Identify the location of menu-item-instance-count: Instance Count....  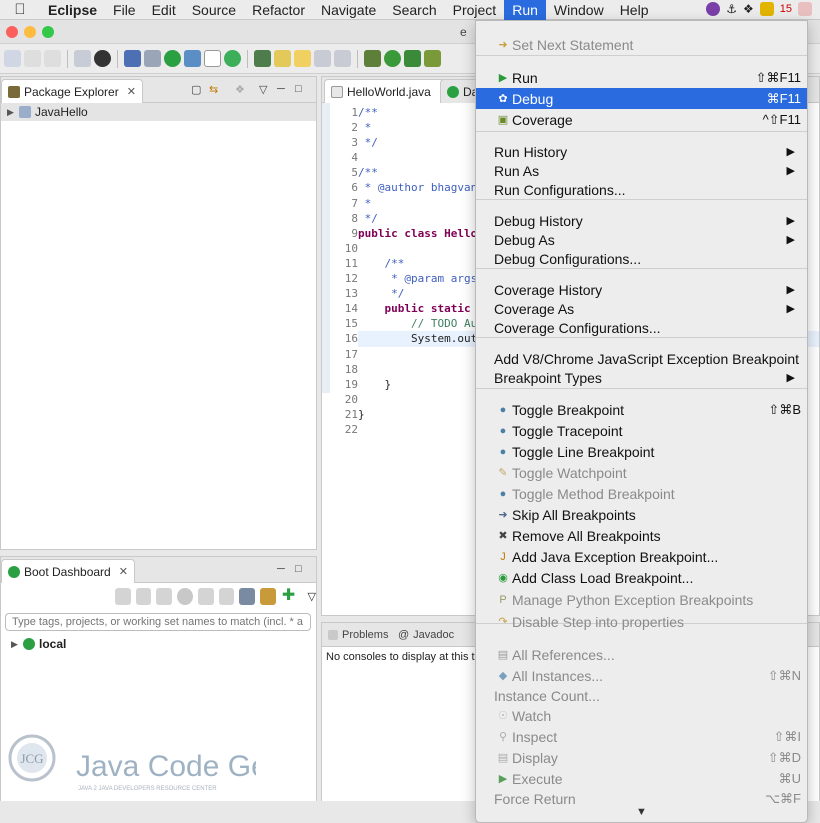
(641, 695).